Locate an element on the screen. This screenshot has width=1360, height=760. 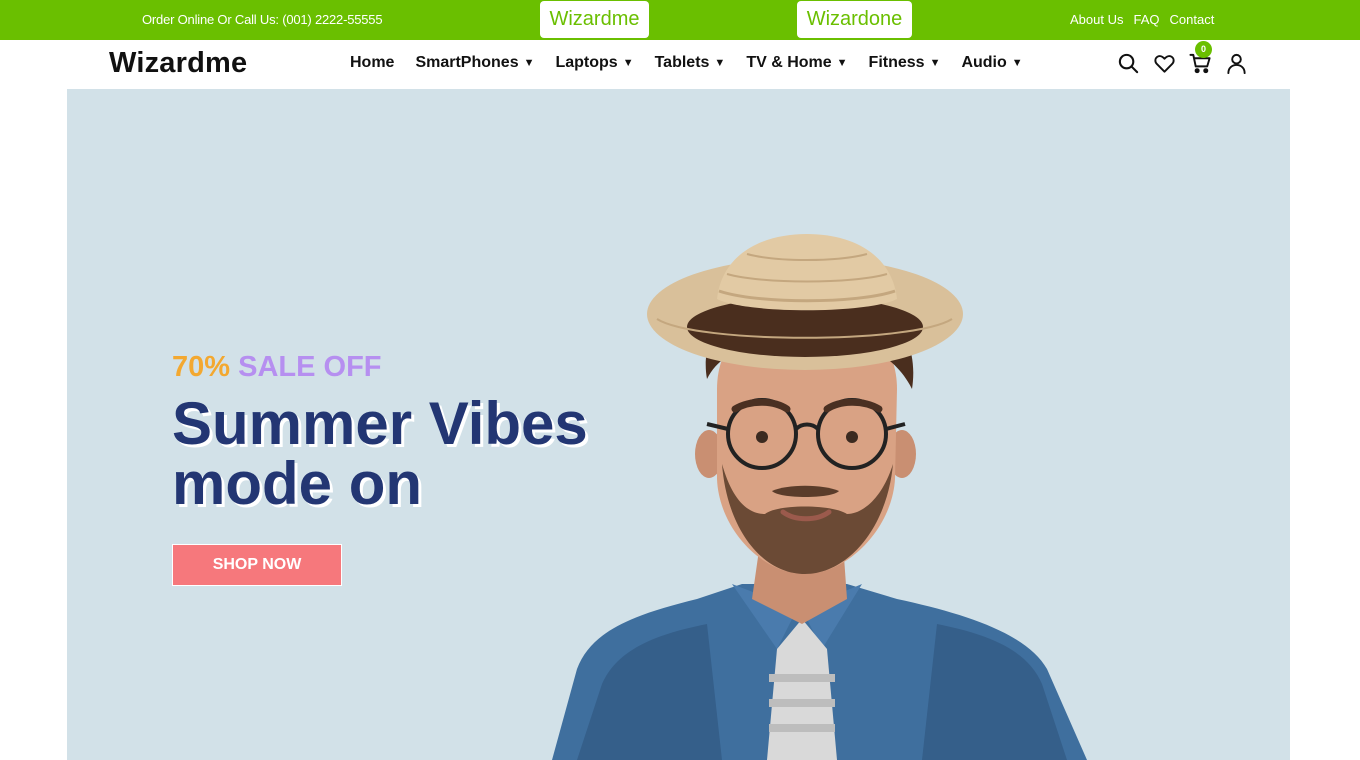
nav-item-audio: Audio ▼ is located at coordinates (991, 63).